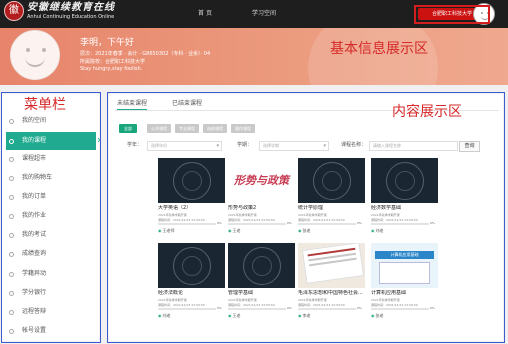 This screenshot has height=344, width=508. I want to click on nav-study-space: 学习空间, so click(264, 14).